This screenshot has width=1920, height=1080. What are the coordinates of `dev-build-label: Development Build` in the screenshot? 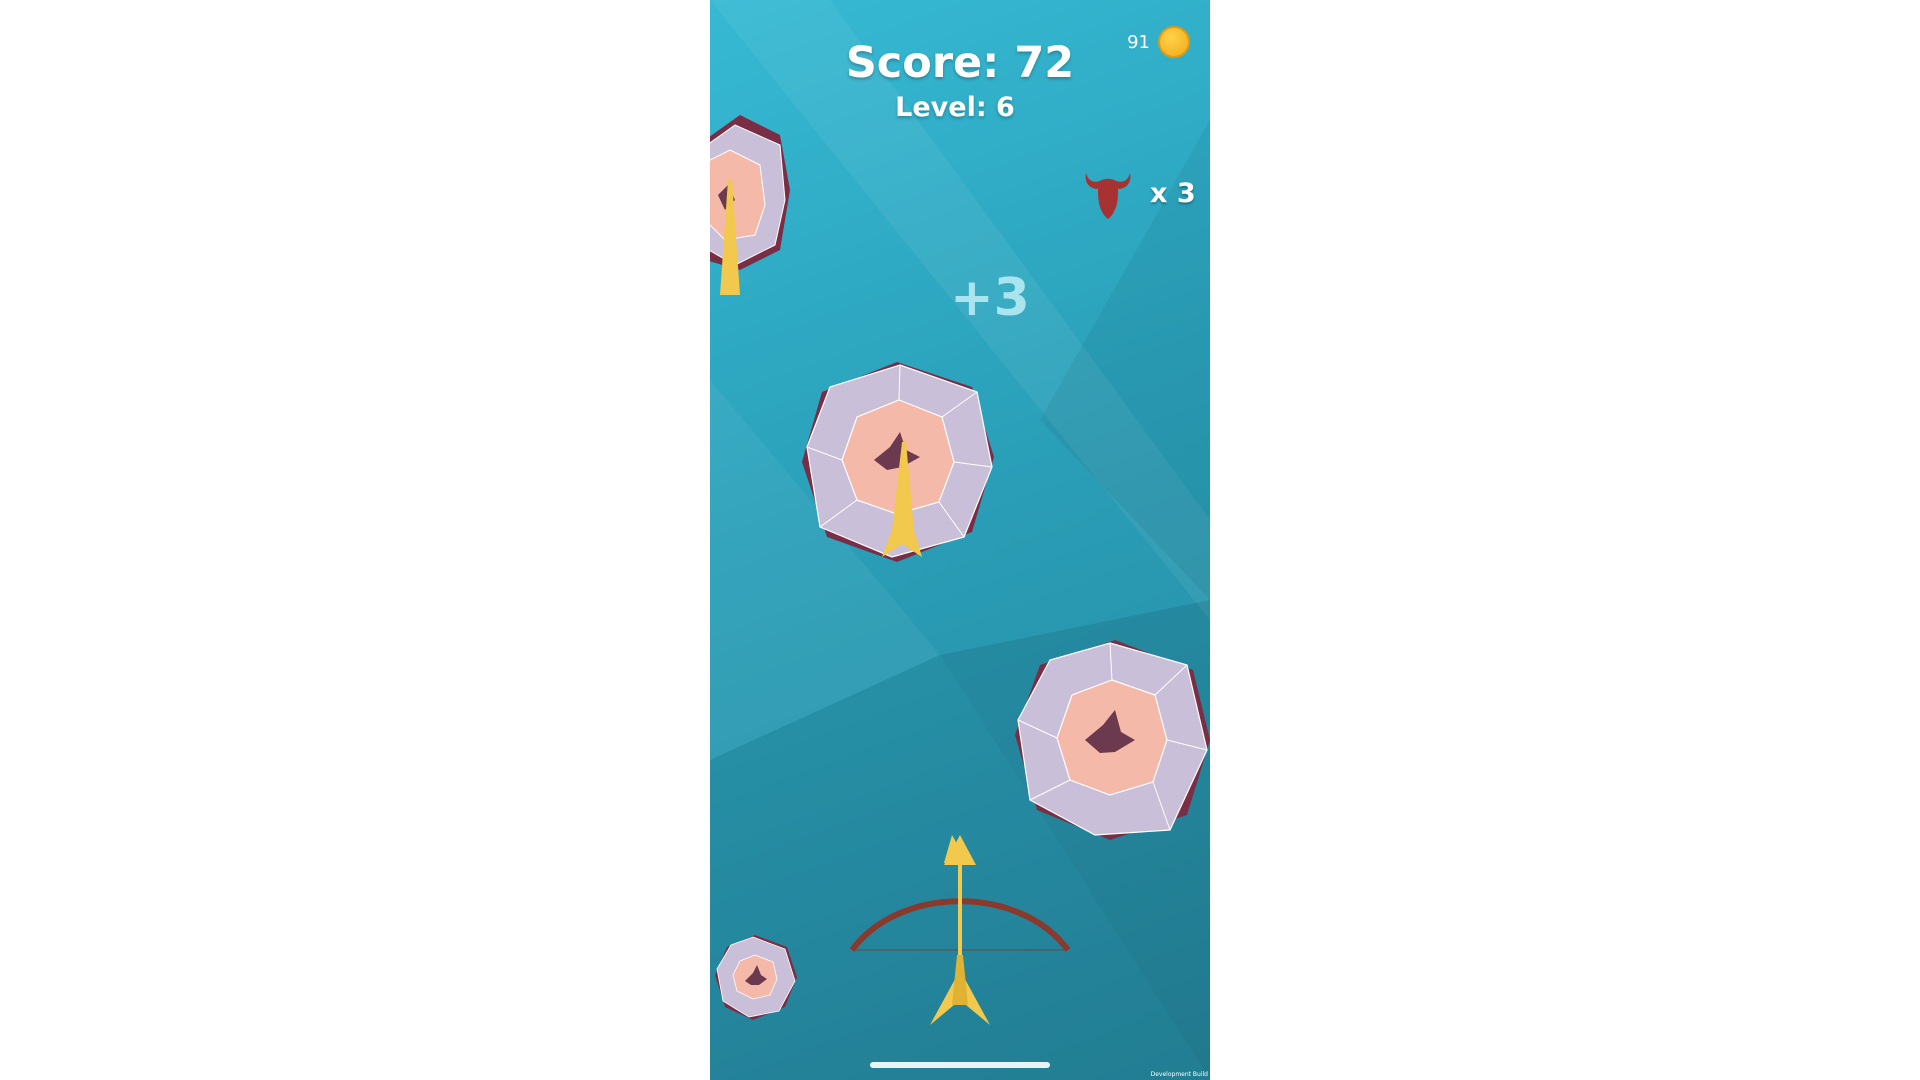 It's located at (1179, 1074).